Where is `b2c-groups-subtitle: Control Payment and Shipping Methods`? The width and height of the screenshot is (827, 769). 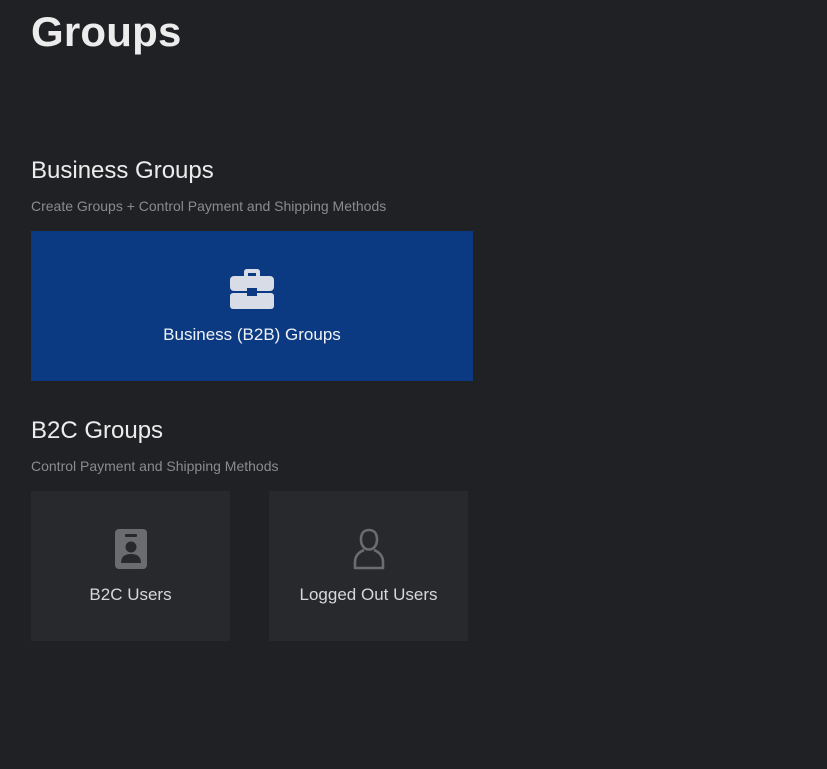
b2c-groups-subtitle: Control Payment and Shipping Methods is located at coordinates (155, 466).